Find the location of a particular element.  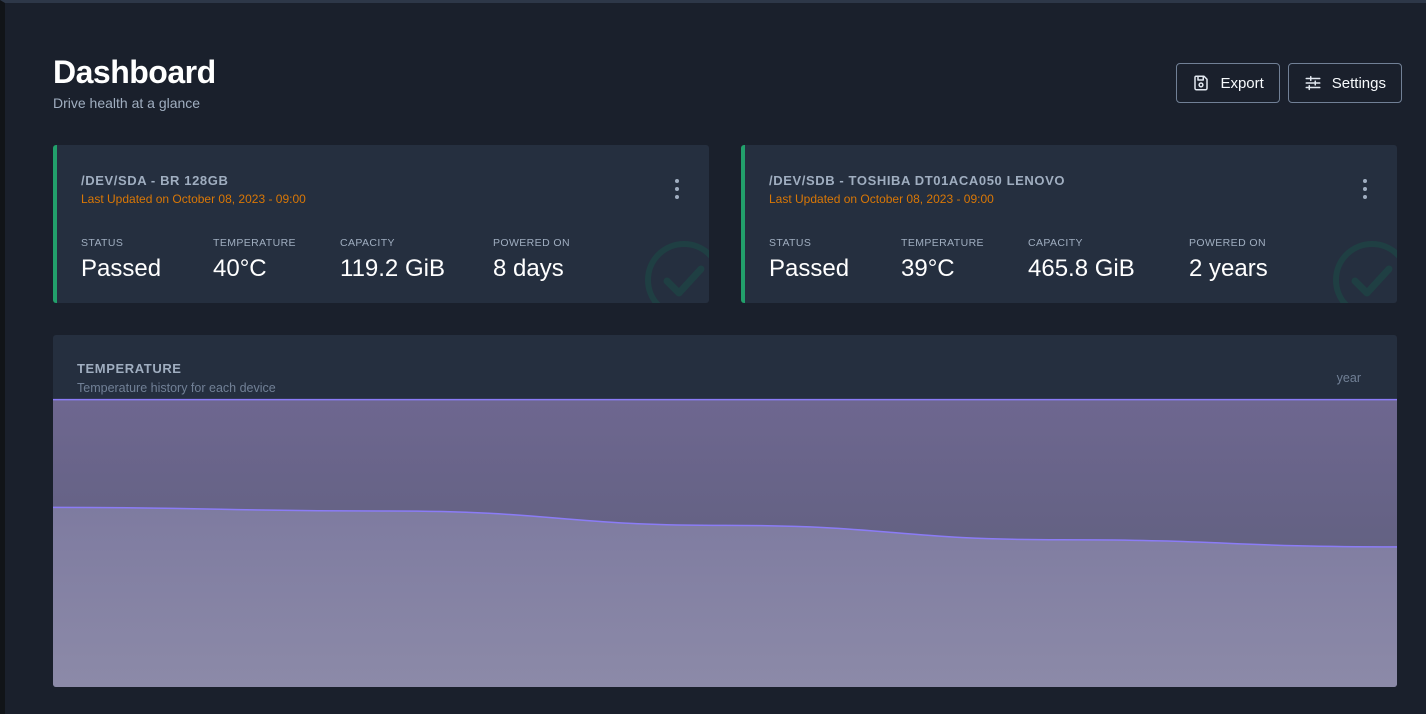

settings-button: Settings is located at coordinates (1344, 83).